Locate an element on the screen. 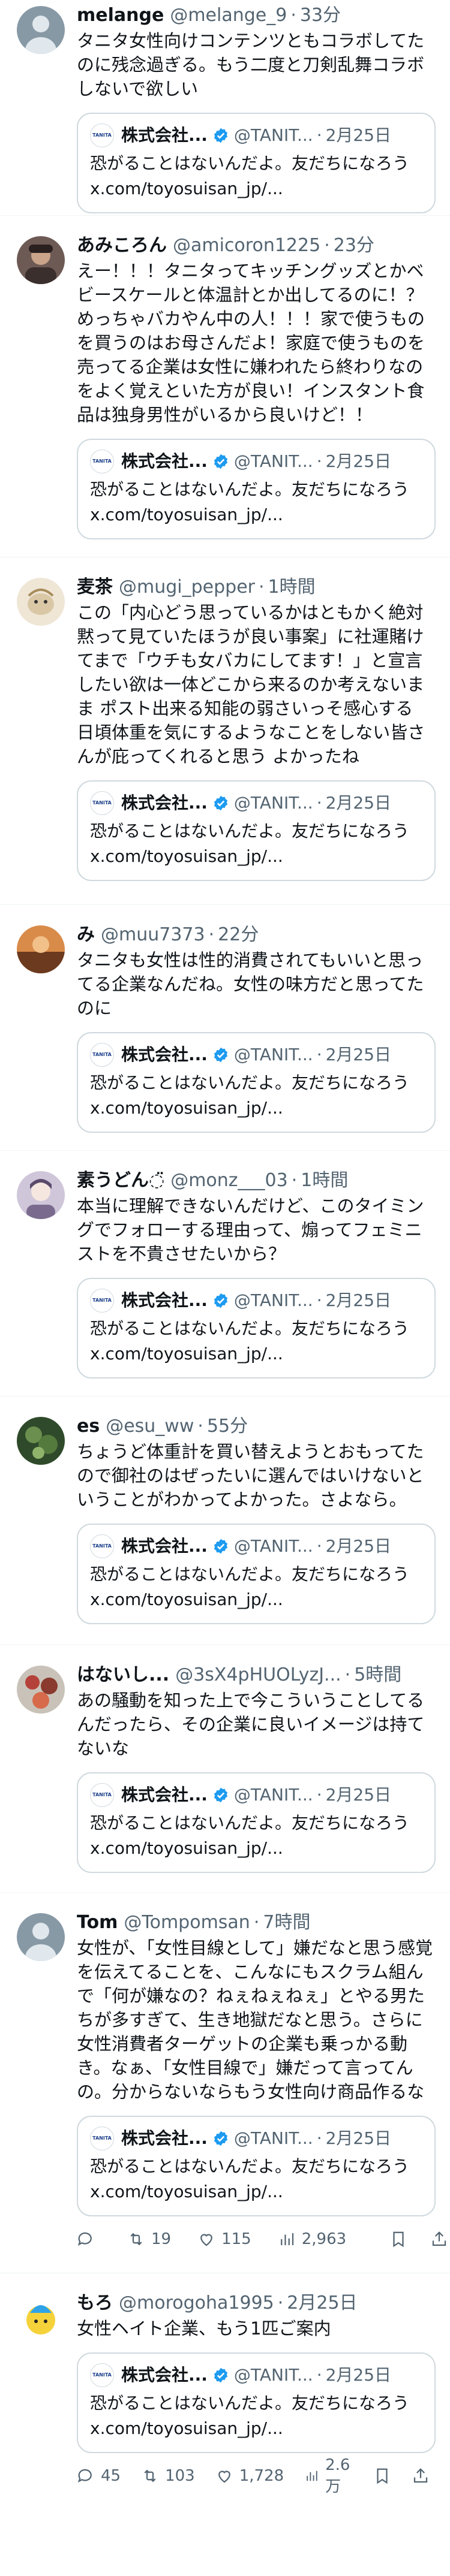 The width and height of the screenshot is (450, 2576). author-handle: @mugi_pepper is located at coordinates (187, 587).